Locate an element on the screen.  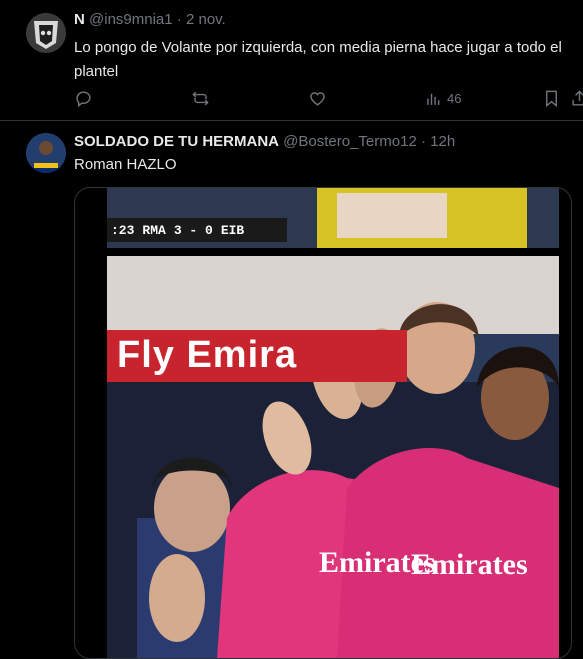
tweet-header: N @ins9mnia1 · 2 nov. is located at coordinates (150, 19).